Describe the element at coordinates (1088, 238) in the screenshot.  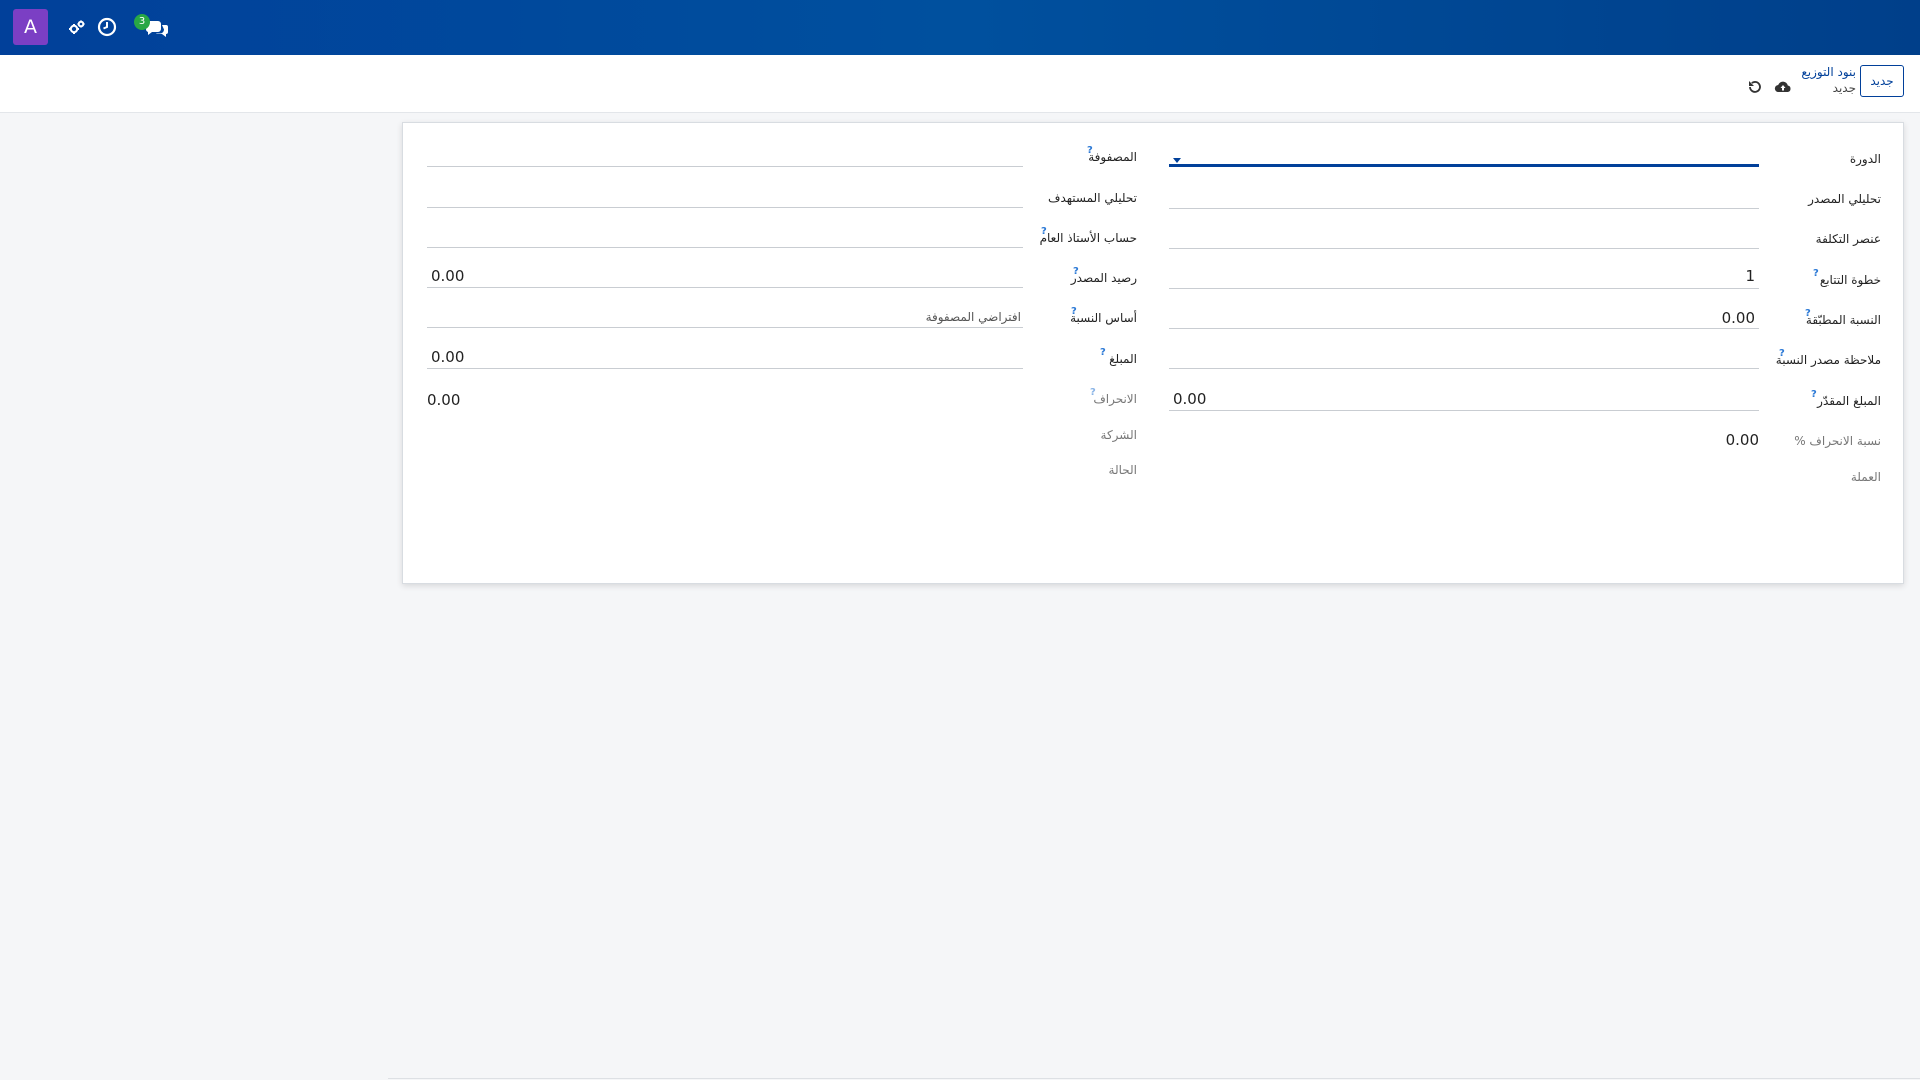
I see `gl-account-label: حساب الأستاذ العام` at that location.